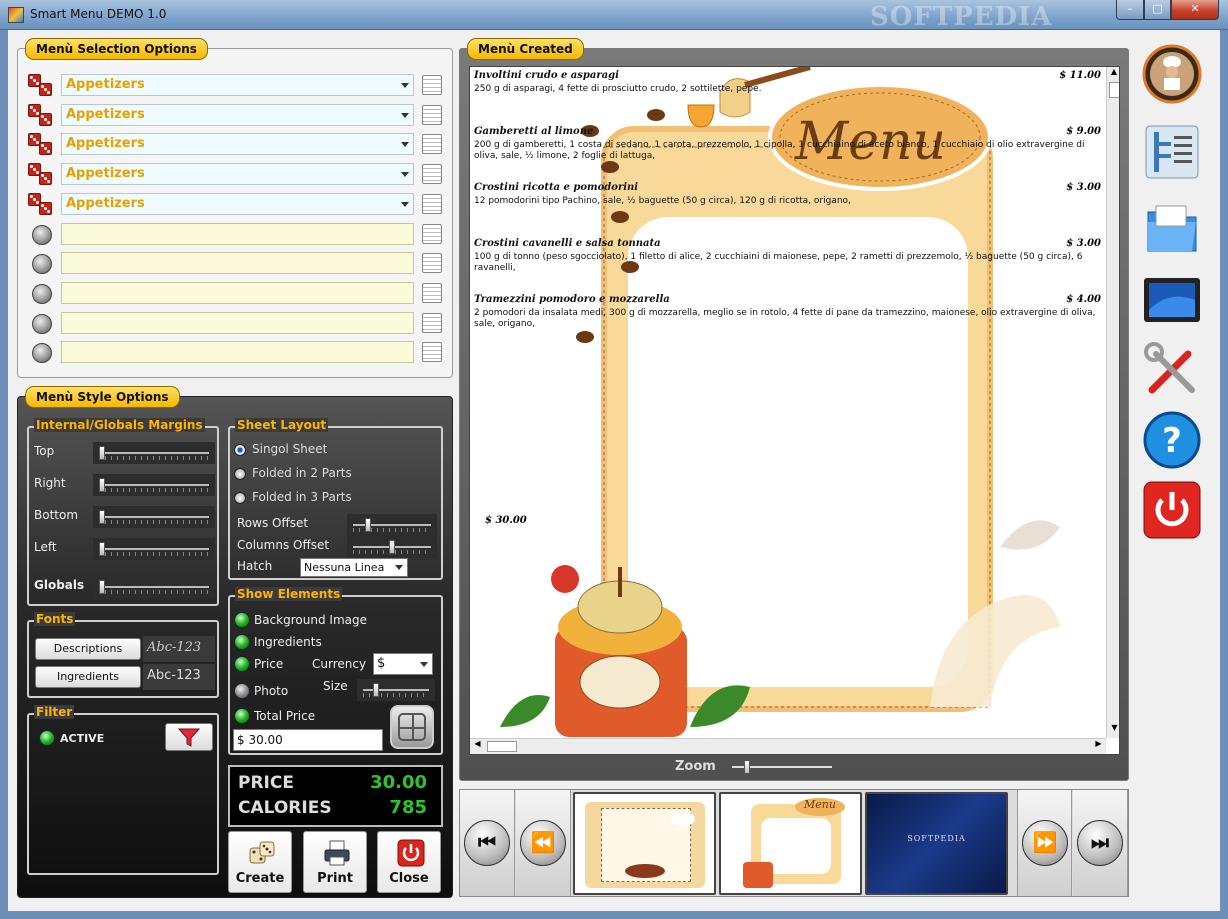  I want to click on filter-status: ACTIVE, so click(82, 738).